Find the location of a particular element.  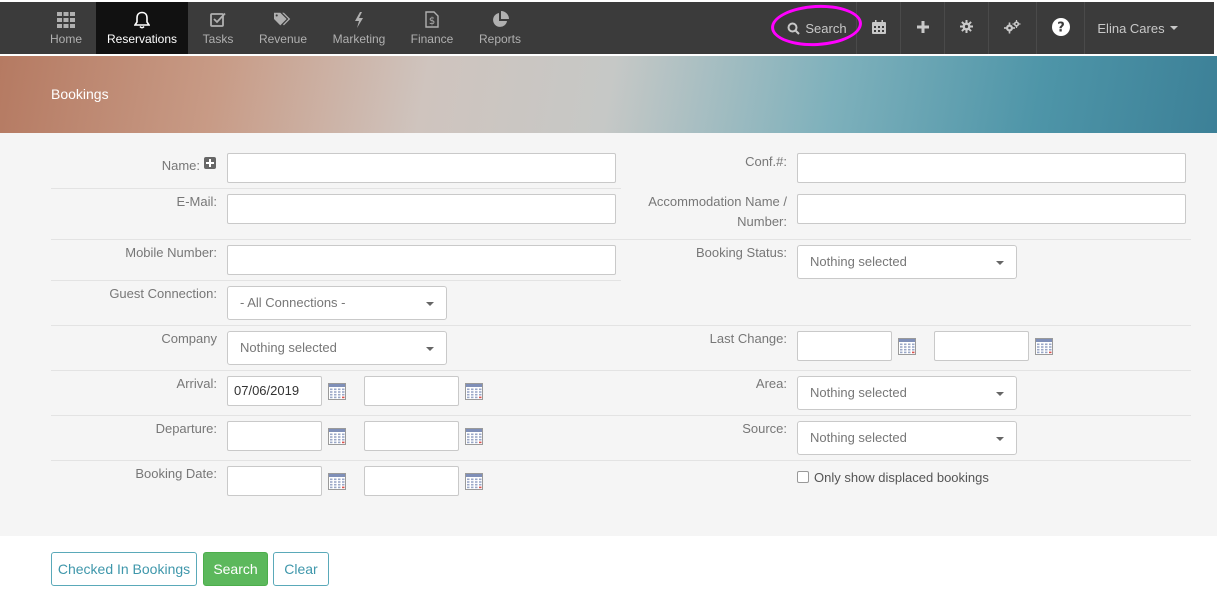

area-select: Nothing selected is located at coordinates (907, 393).